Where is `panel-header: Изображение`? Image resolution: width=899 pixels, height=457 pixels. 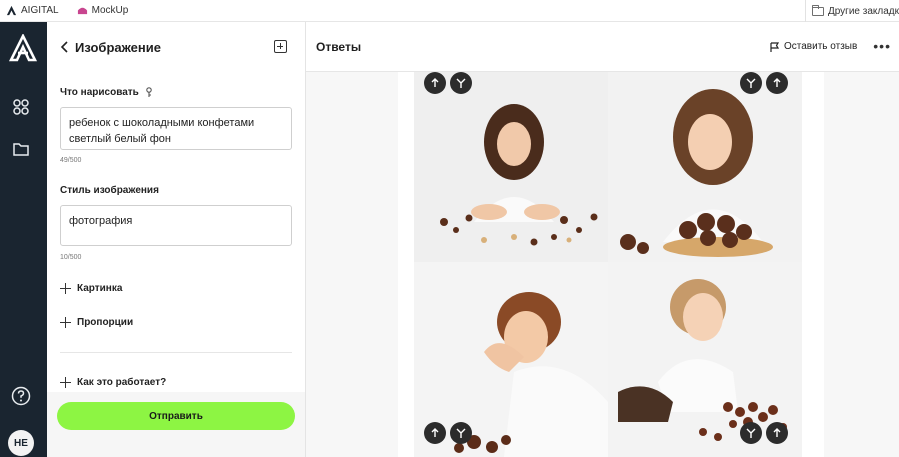 panel-header: Изображение is located at coordinates (176, 47).